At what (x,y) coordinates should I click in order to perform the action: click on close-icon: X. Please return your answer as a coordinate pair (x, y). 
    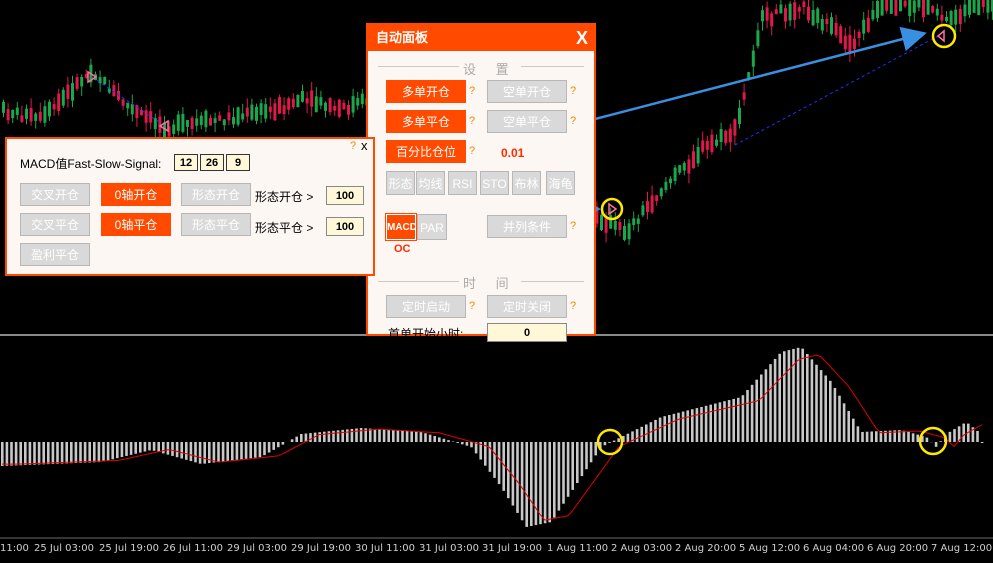
    Looking at the image, I should click on (582, 38).